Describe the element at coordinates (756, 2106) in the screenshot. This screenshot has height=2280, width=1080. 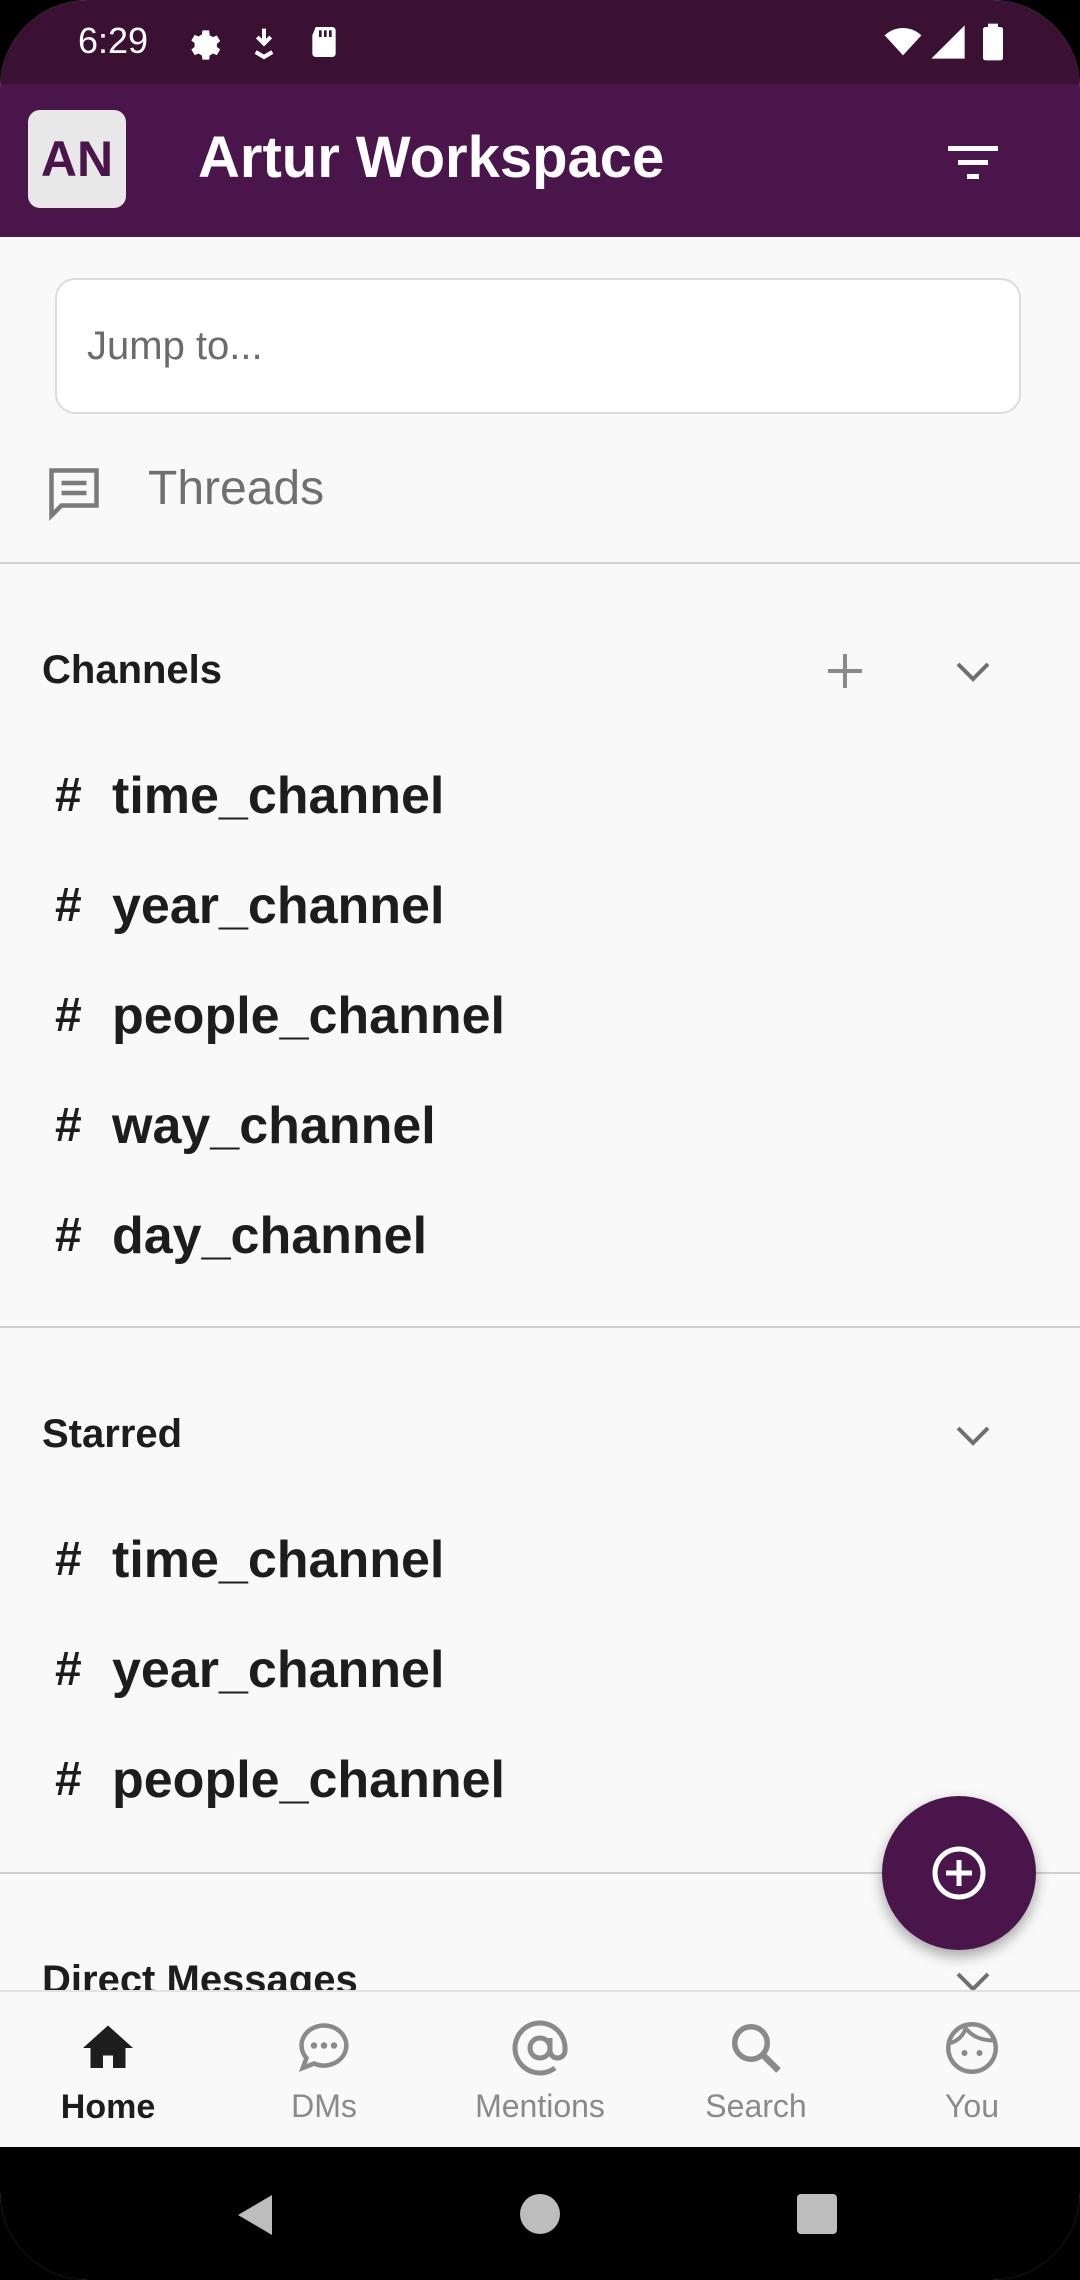
I see `nav-search-label: Search` at that location.